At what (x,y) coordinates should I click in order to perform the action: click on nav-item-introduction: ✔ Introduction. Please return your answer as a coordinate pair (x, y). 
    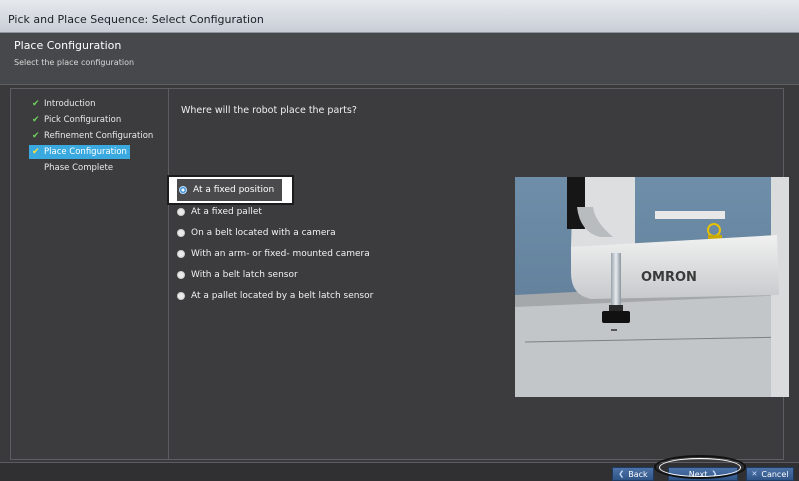
    Looking at the image, I should click on (63, 104).